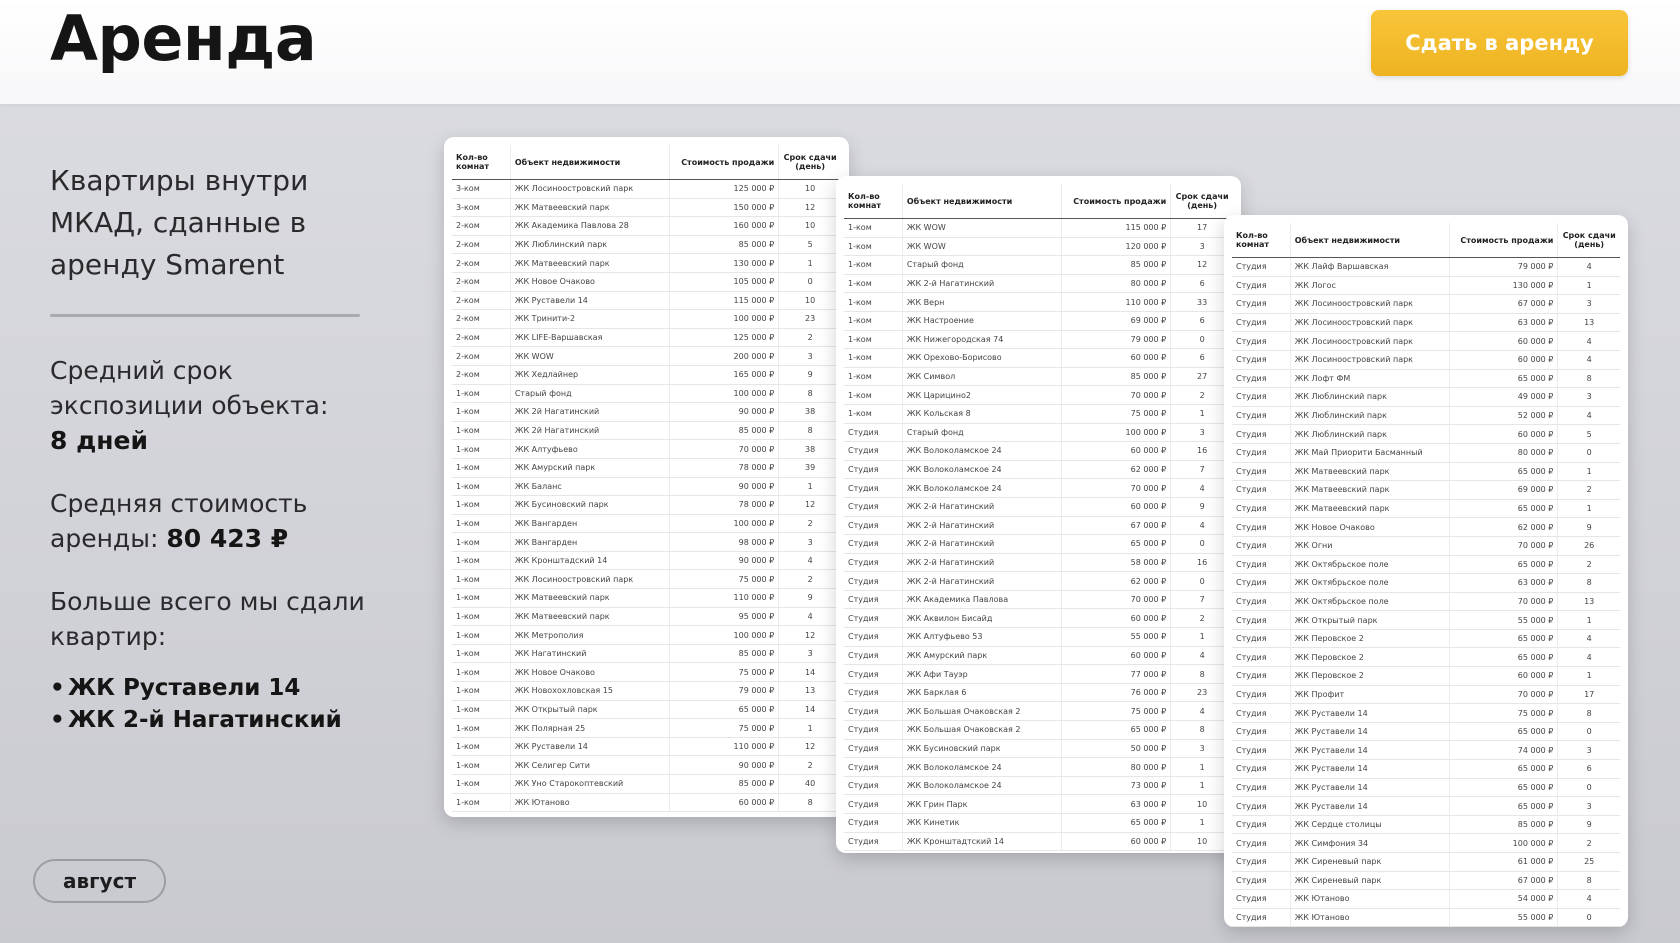  Describe the element at coordinates (809, 505) in the screenshot. I see `days-cell: 12` at that location.